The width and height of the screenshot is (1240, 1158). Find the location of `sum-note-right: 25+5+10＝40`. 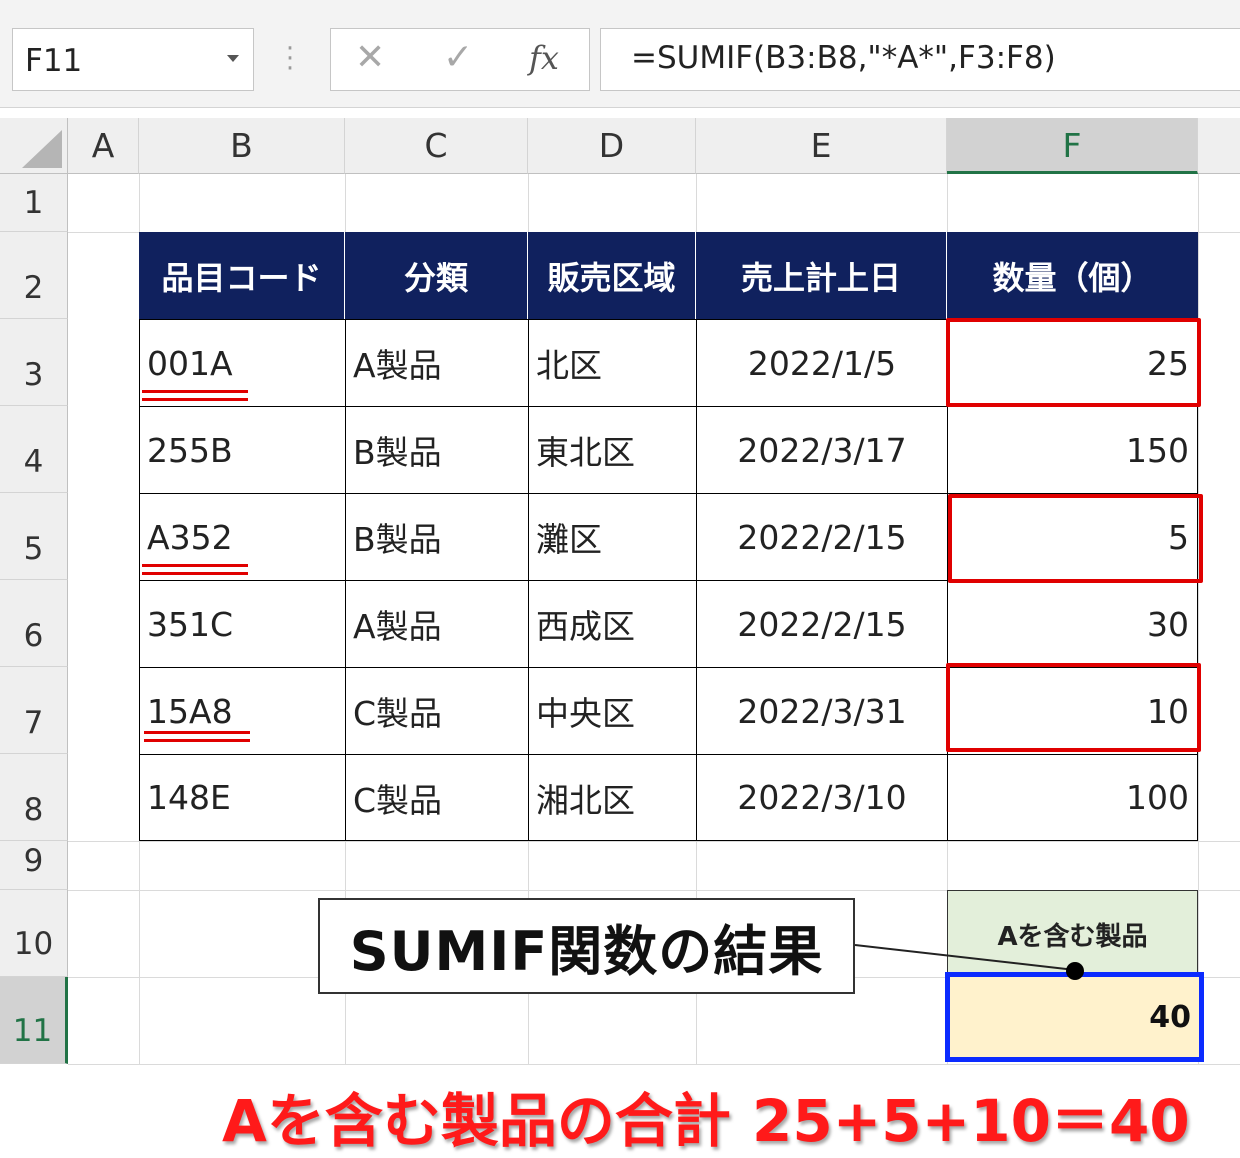

sum-note-right: 25+5+10＝40 is located at coordinates (971, 1121).